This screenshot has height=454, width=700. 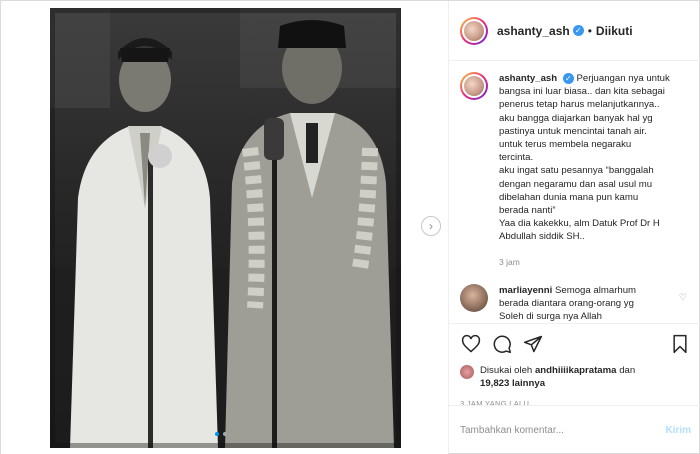 I want to click on comment-line: berada diantara orang-orang yg, so click(x=566, y=304).